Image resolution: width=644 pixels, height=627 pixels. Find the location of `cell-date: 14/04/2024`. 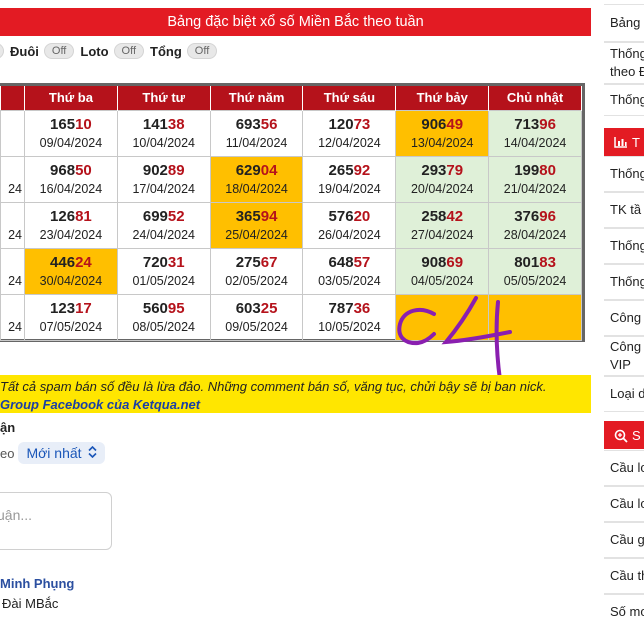

cell-date: 14/04/2024 is located at coordinates (535, 142).